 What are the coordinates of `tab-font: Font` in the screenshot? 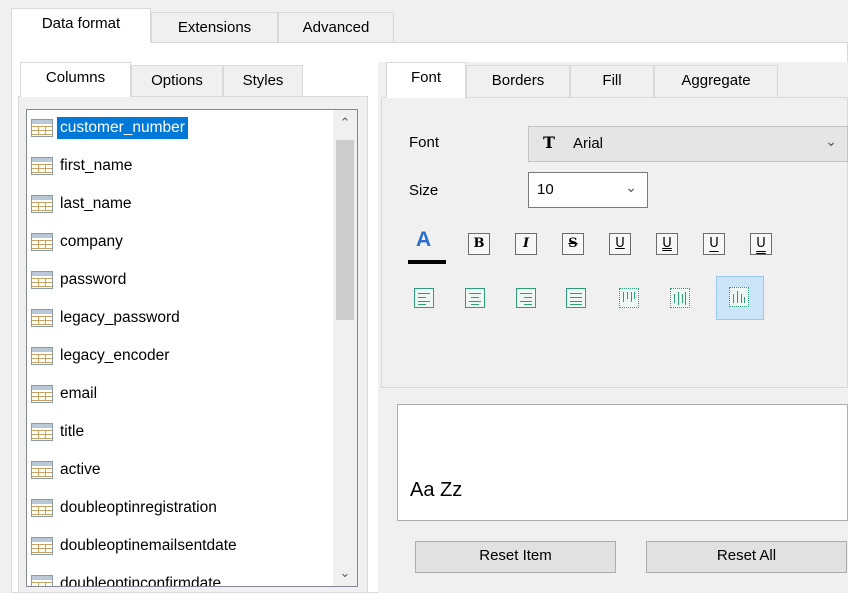 It's located at (426, 80).